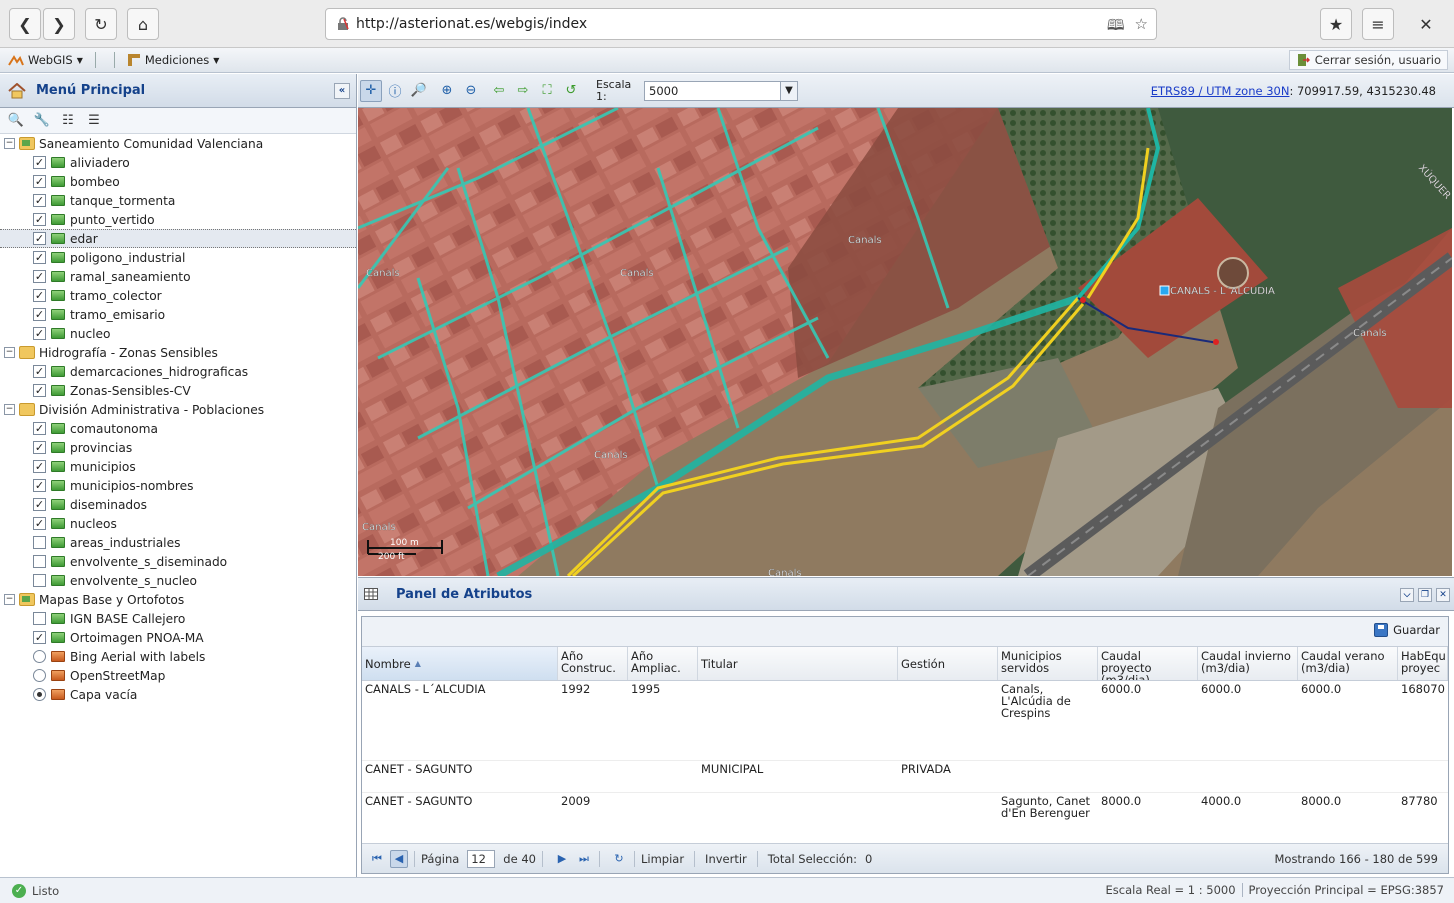 This screenshot has width=1454, height=903. Describe the element at coordinates (178, 466) in the screenshot. I see `tree-layer: ✓ municipios` at that location.